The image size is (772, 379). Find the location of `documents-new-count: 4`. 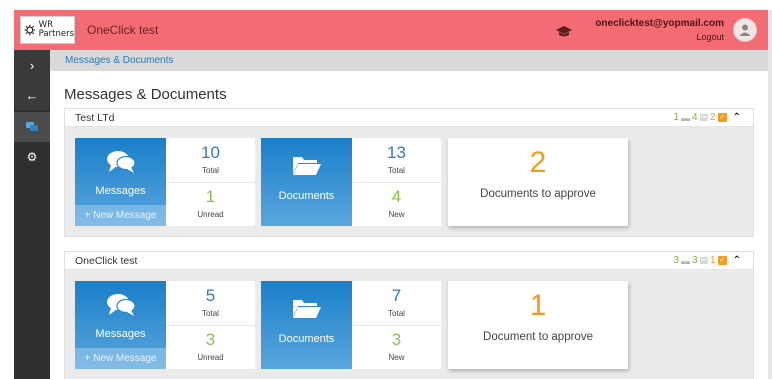

documents-new-count: 4 is located at coordinates (396, 197).